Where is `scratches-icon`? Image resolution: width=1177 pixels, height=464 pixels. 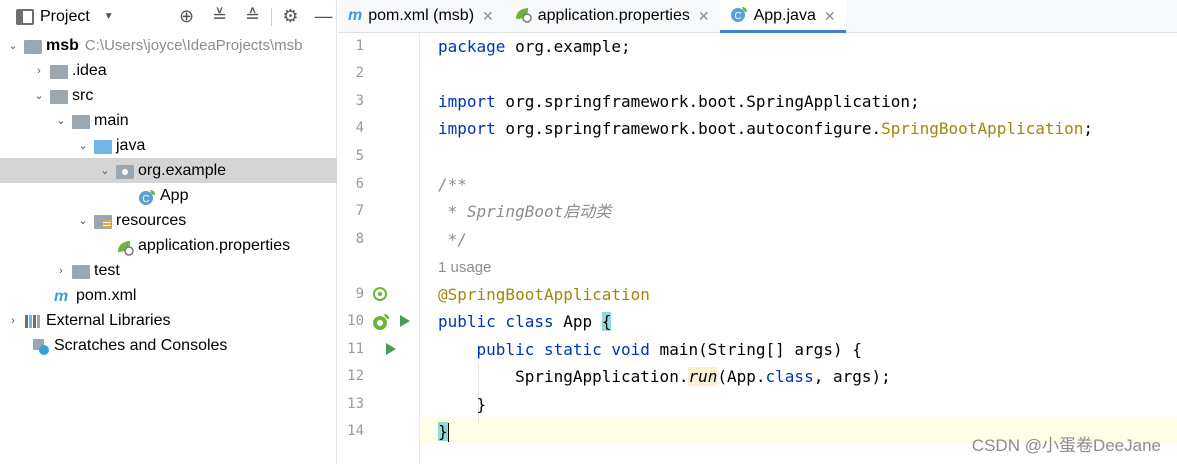
scratches-icon is located at coordinates (41, 346).